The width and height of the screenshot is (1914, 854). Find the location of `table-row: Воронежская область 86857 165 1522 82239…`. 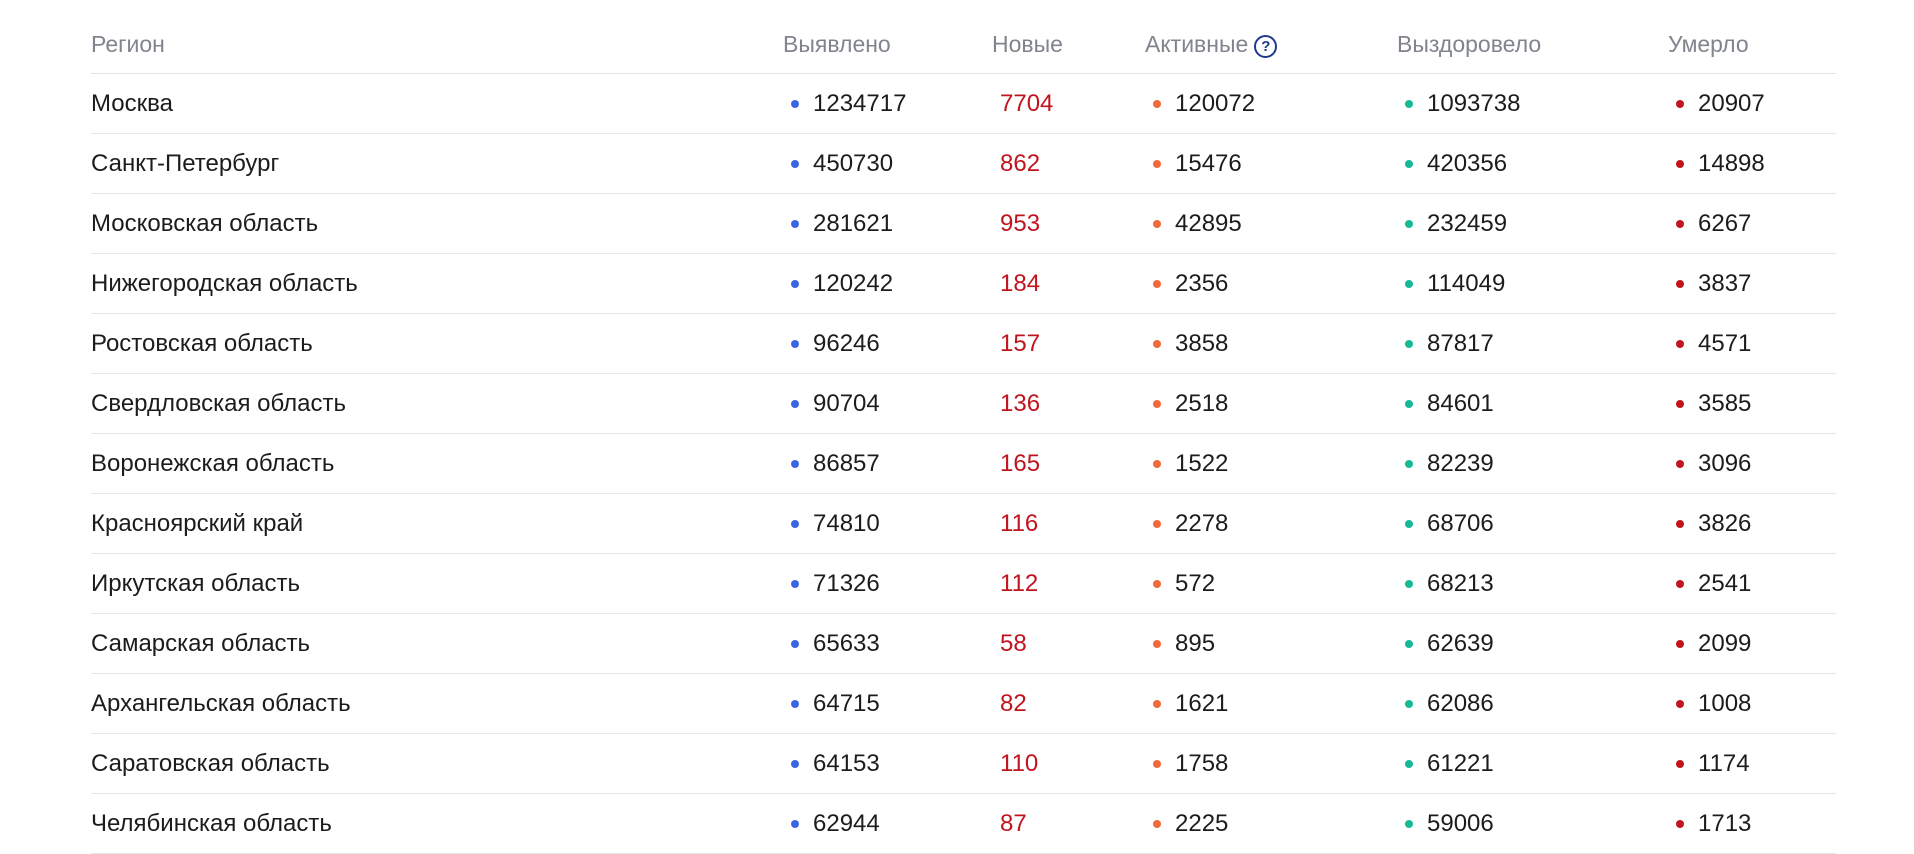

table-row: Воронежская область 86857 165 1522 82239… is located at coordinates (963, 464).